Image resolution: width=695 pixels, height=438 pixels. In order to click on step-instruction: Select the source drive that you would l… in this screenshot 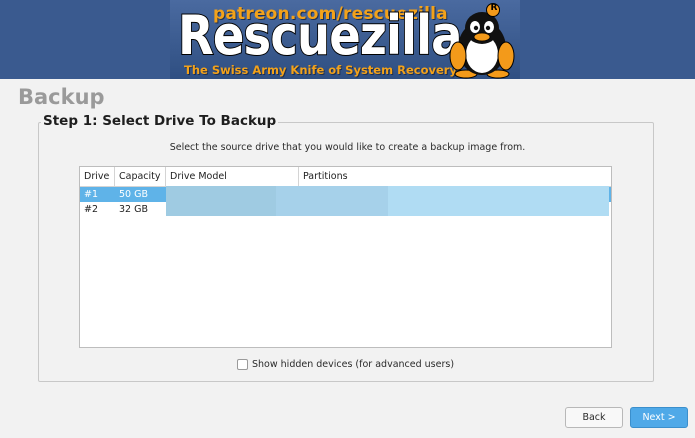, I will do `click(347, 147)`.